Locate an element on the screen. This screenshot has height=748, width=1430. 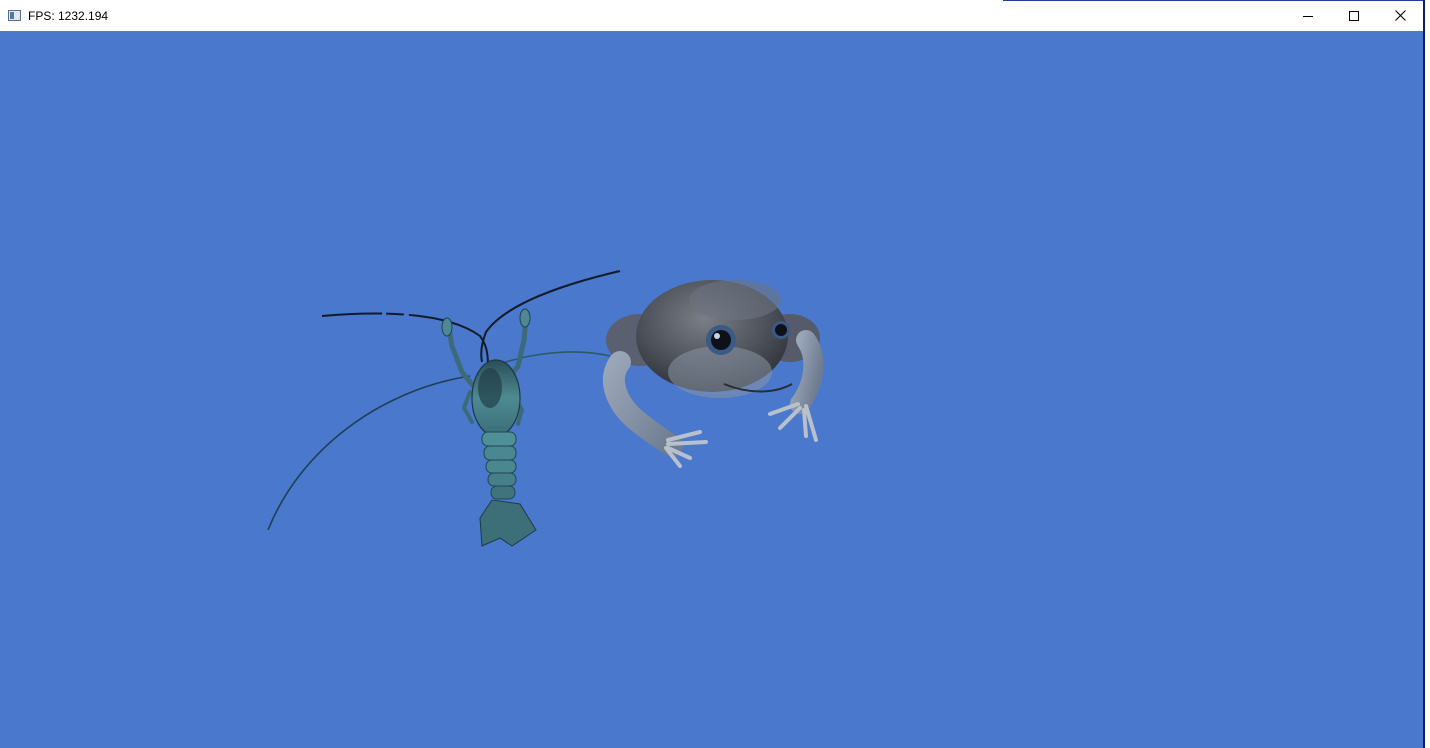
crayfish-model is located at coordinates (444, 408).